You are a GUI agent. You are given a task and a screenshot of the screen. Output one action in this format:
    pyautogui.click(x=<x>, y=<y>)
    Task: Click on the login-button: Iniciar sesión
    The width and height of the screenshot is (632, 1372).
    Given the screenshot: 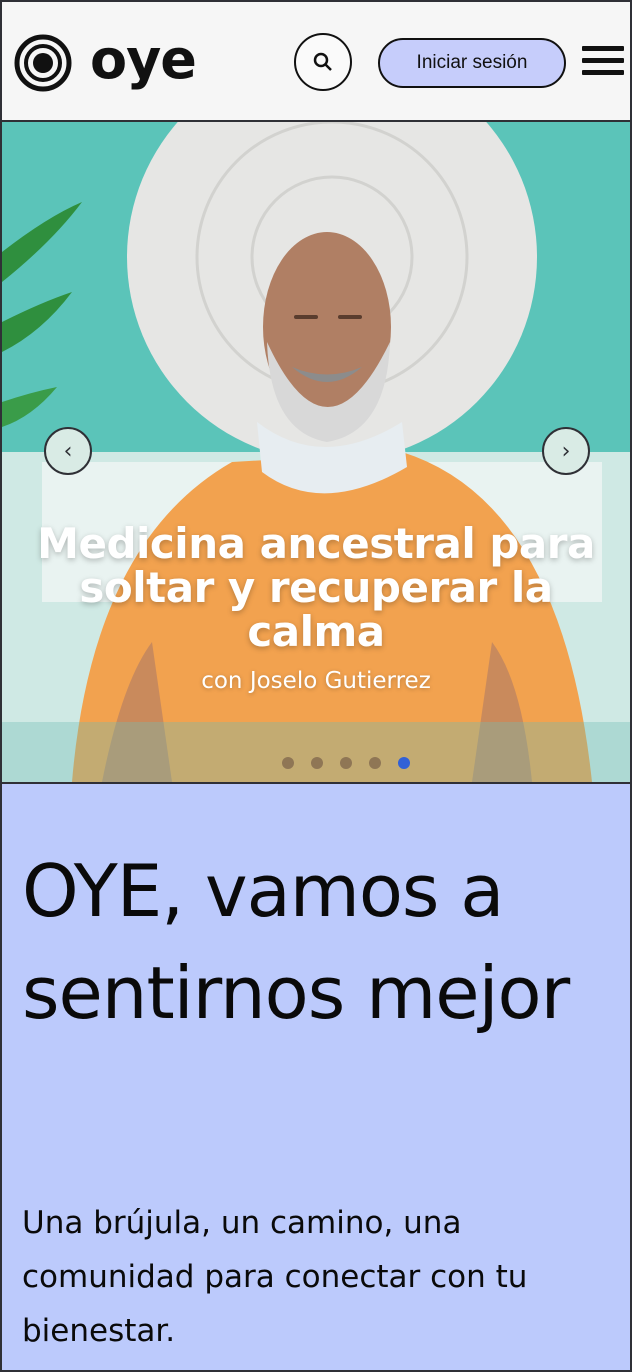 What is the action you would take?
    pyautogui.click(x=472, y=63)
    